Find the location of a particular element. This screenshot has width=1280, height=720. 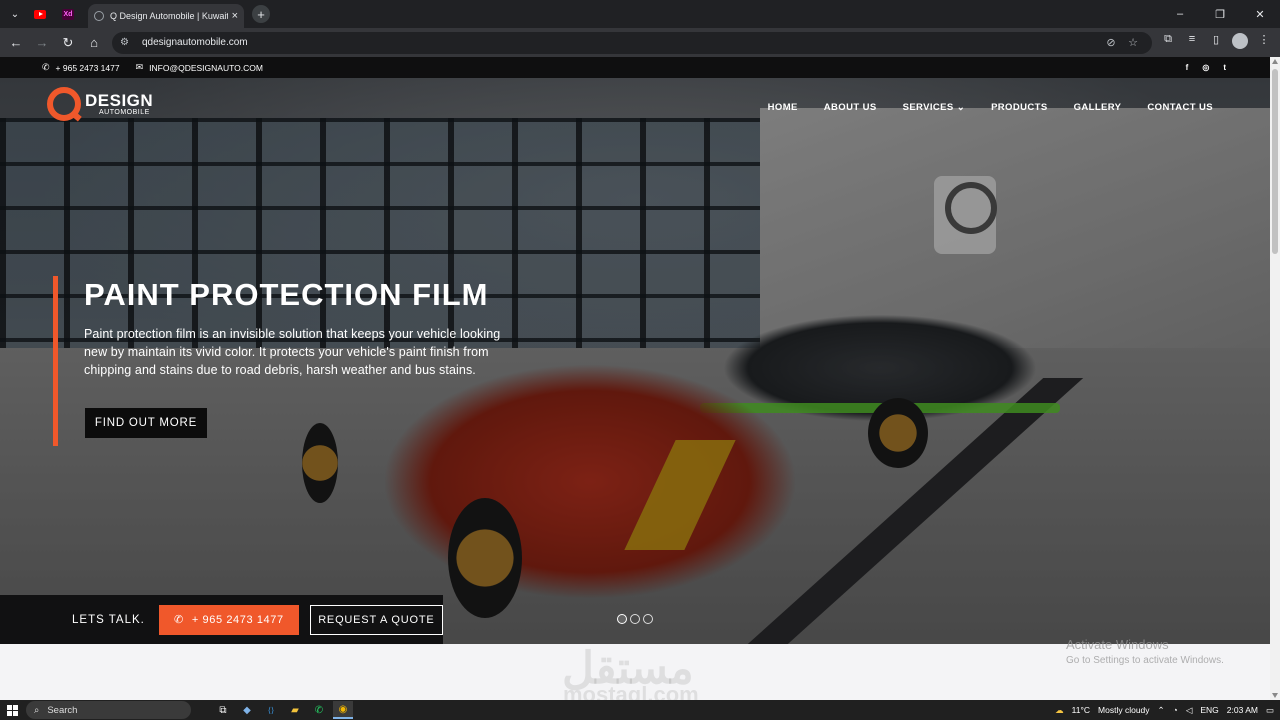

active-tab: Q Design Automobile | Kuwait's × is located at coordinates (166, 16).